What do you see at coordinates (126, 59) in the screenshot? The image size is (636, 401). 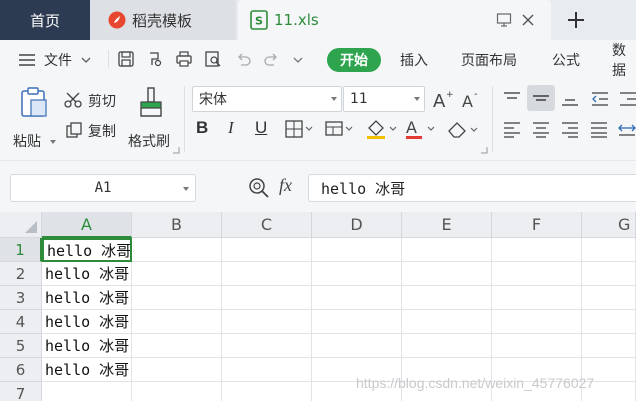 I see `save-icon` at bounding box center [126, 59].